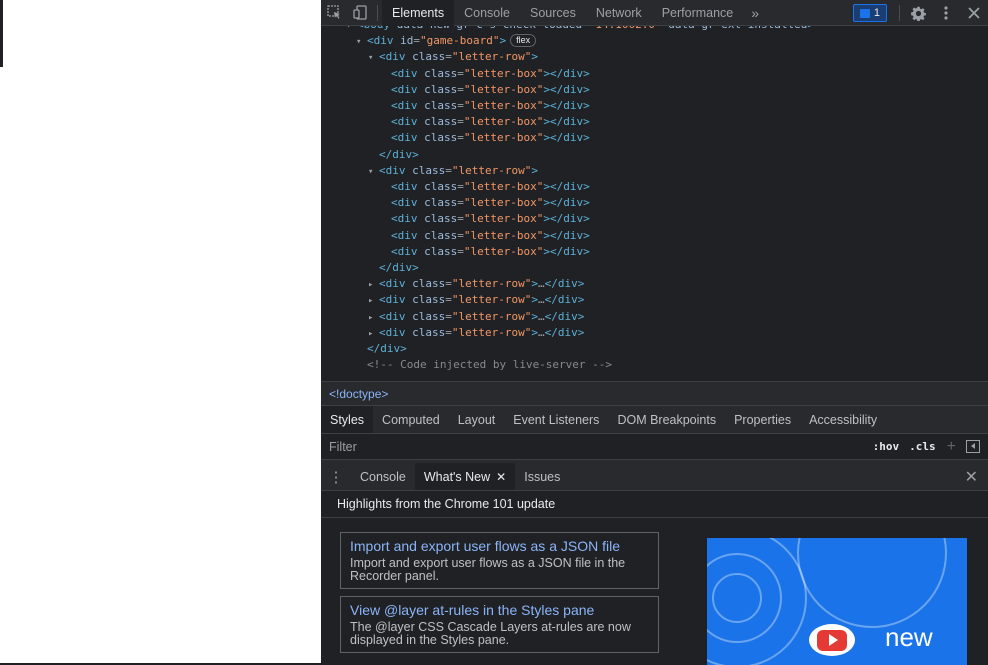 Image resolution: width=988 pixels, height=665 pixels. What do you see at coordinates (974, 13) in the screenshot?
I see `close-devtools-icon` at bounding box center [974, 13].